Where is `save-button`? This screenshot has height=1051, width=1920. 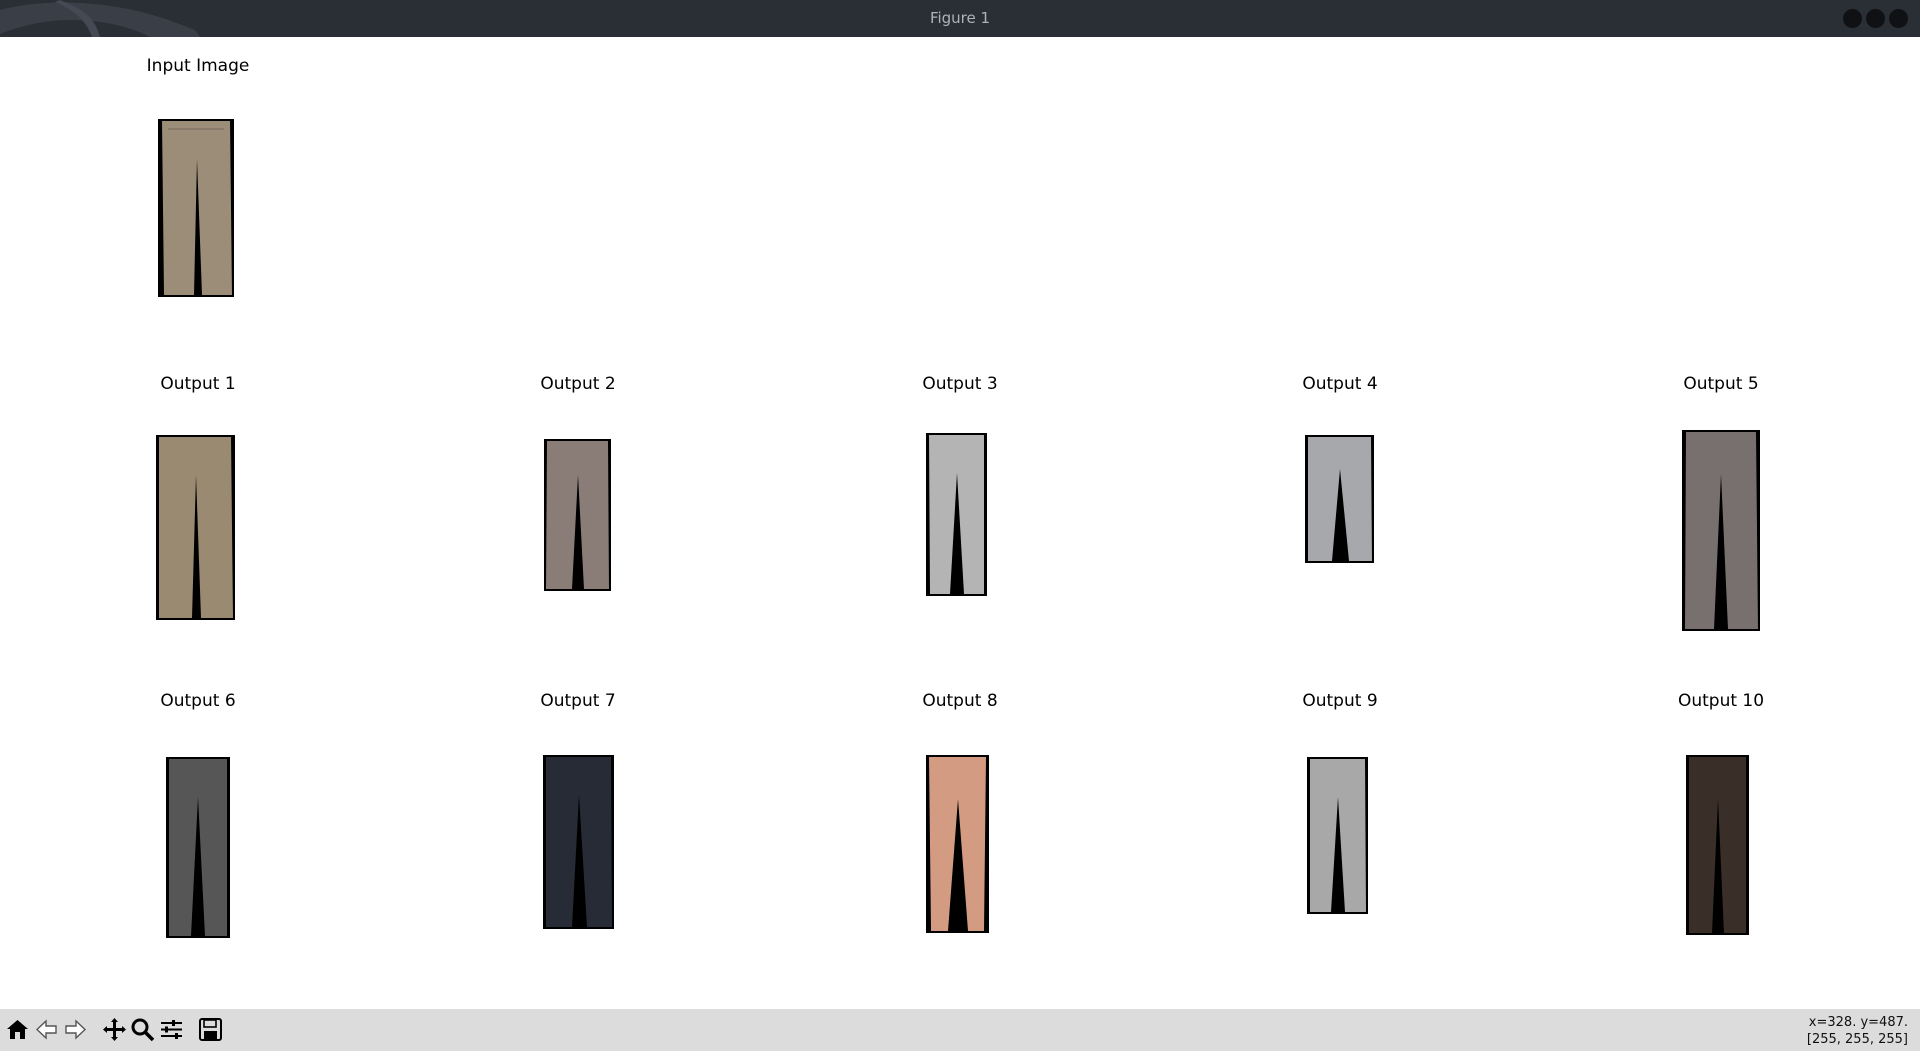
save-button is located at coordinates (210, 1029).